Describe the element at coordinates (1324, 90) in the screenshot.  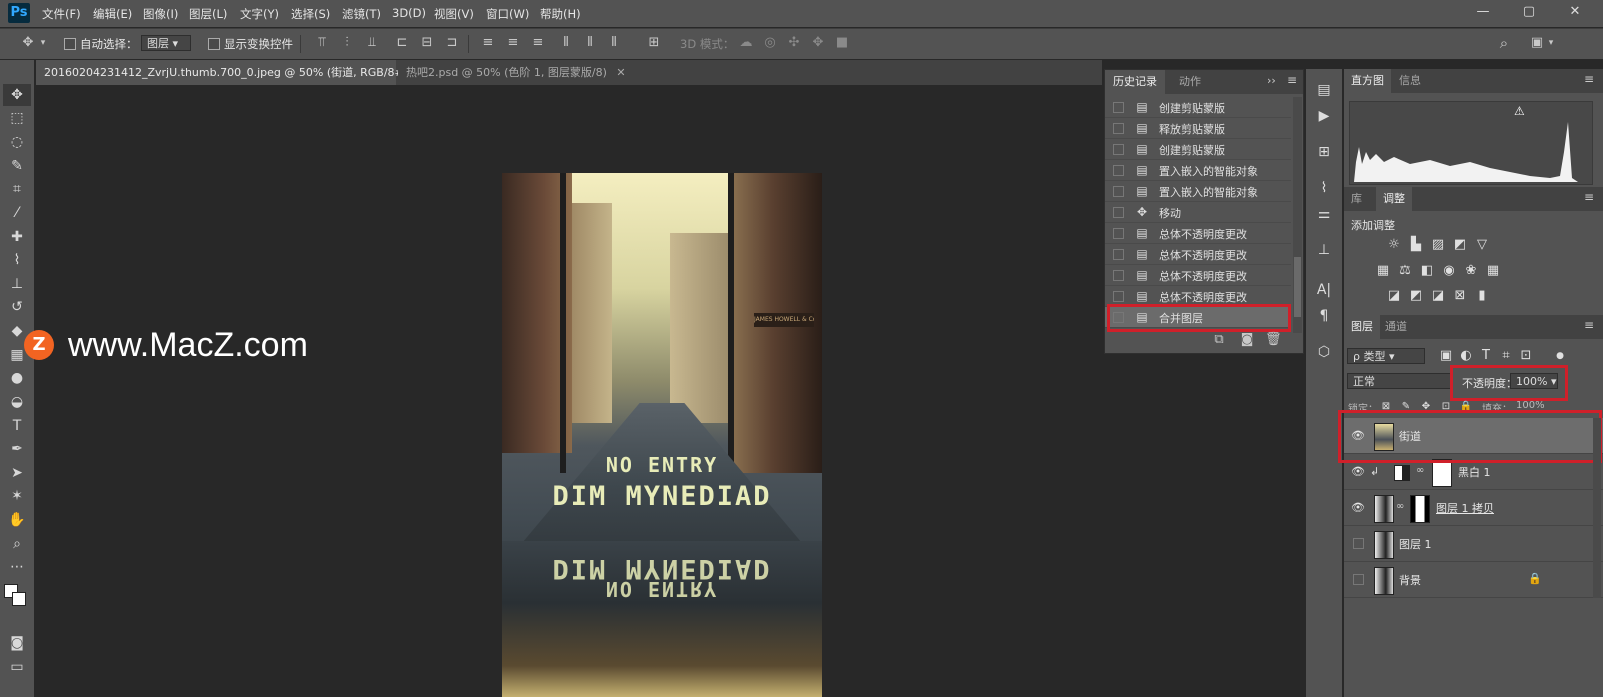
I see `history-panel-icon: ▤` at that location.